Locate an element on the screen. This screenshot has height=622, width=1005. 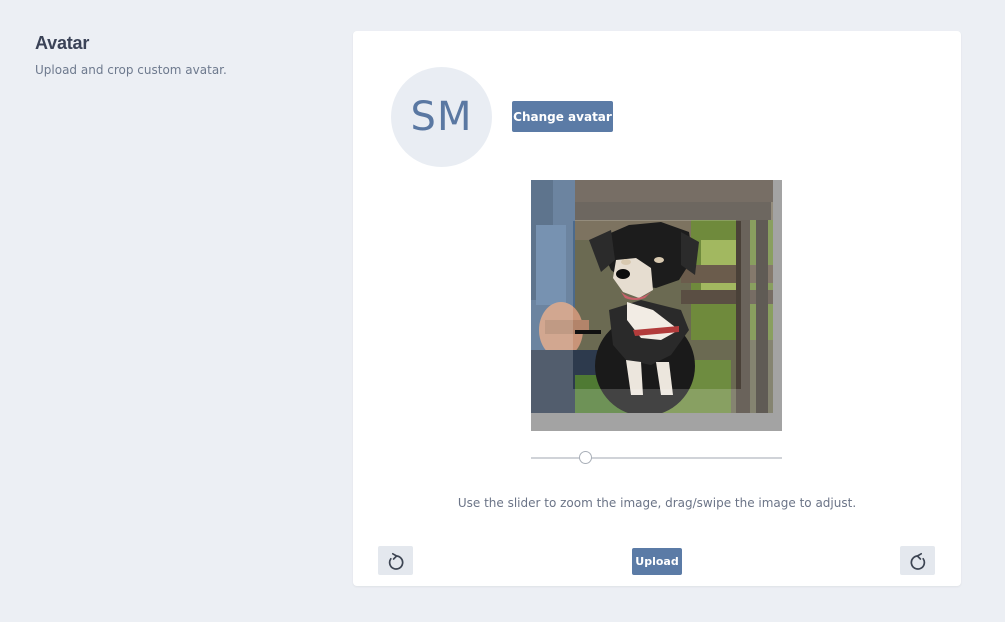
zoom-slider-track is located at coordinates (656, 458).